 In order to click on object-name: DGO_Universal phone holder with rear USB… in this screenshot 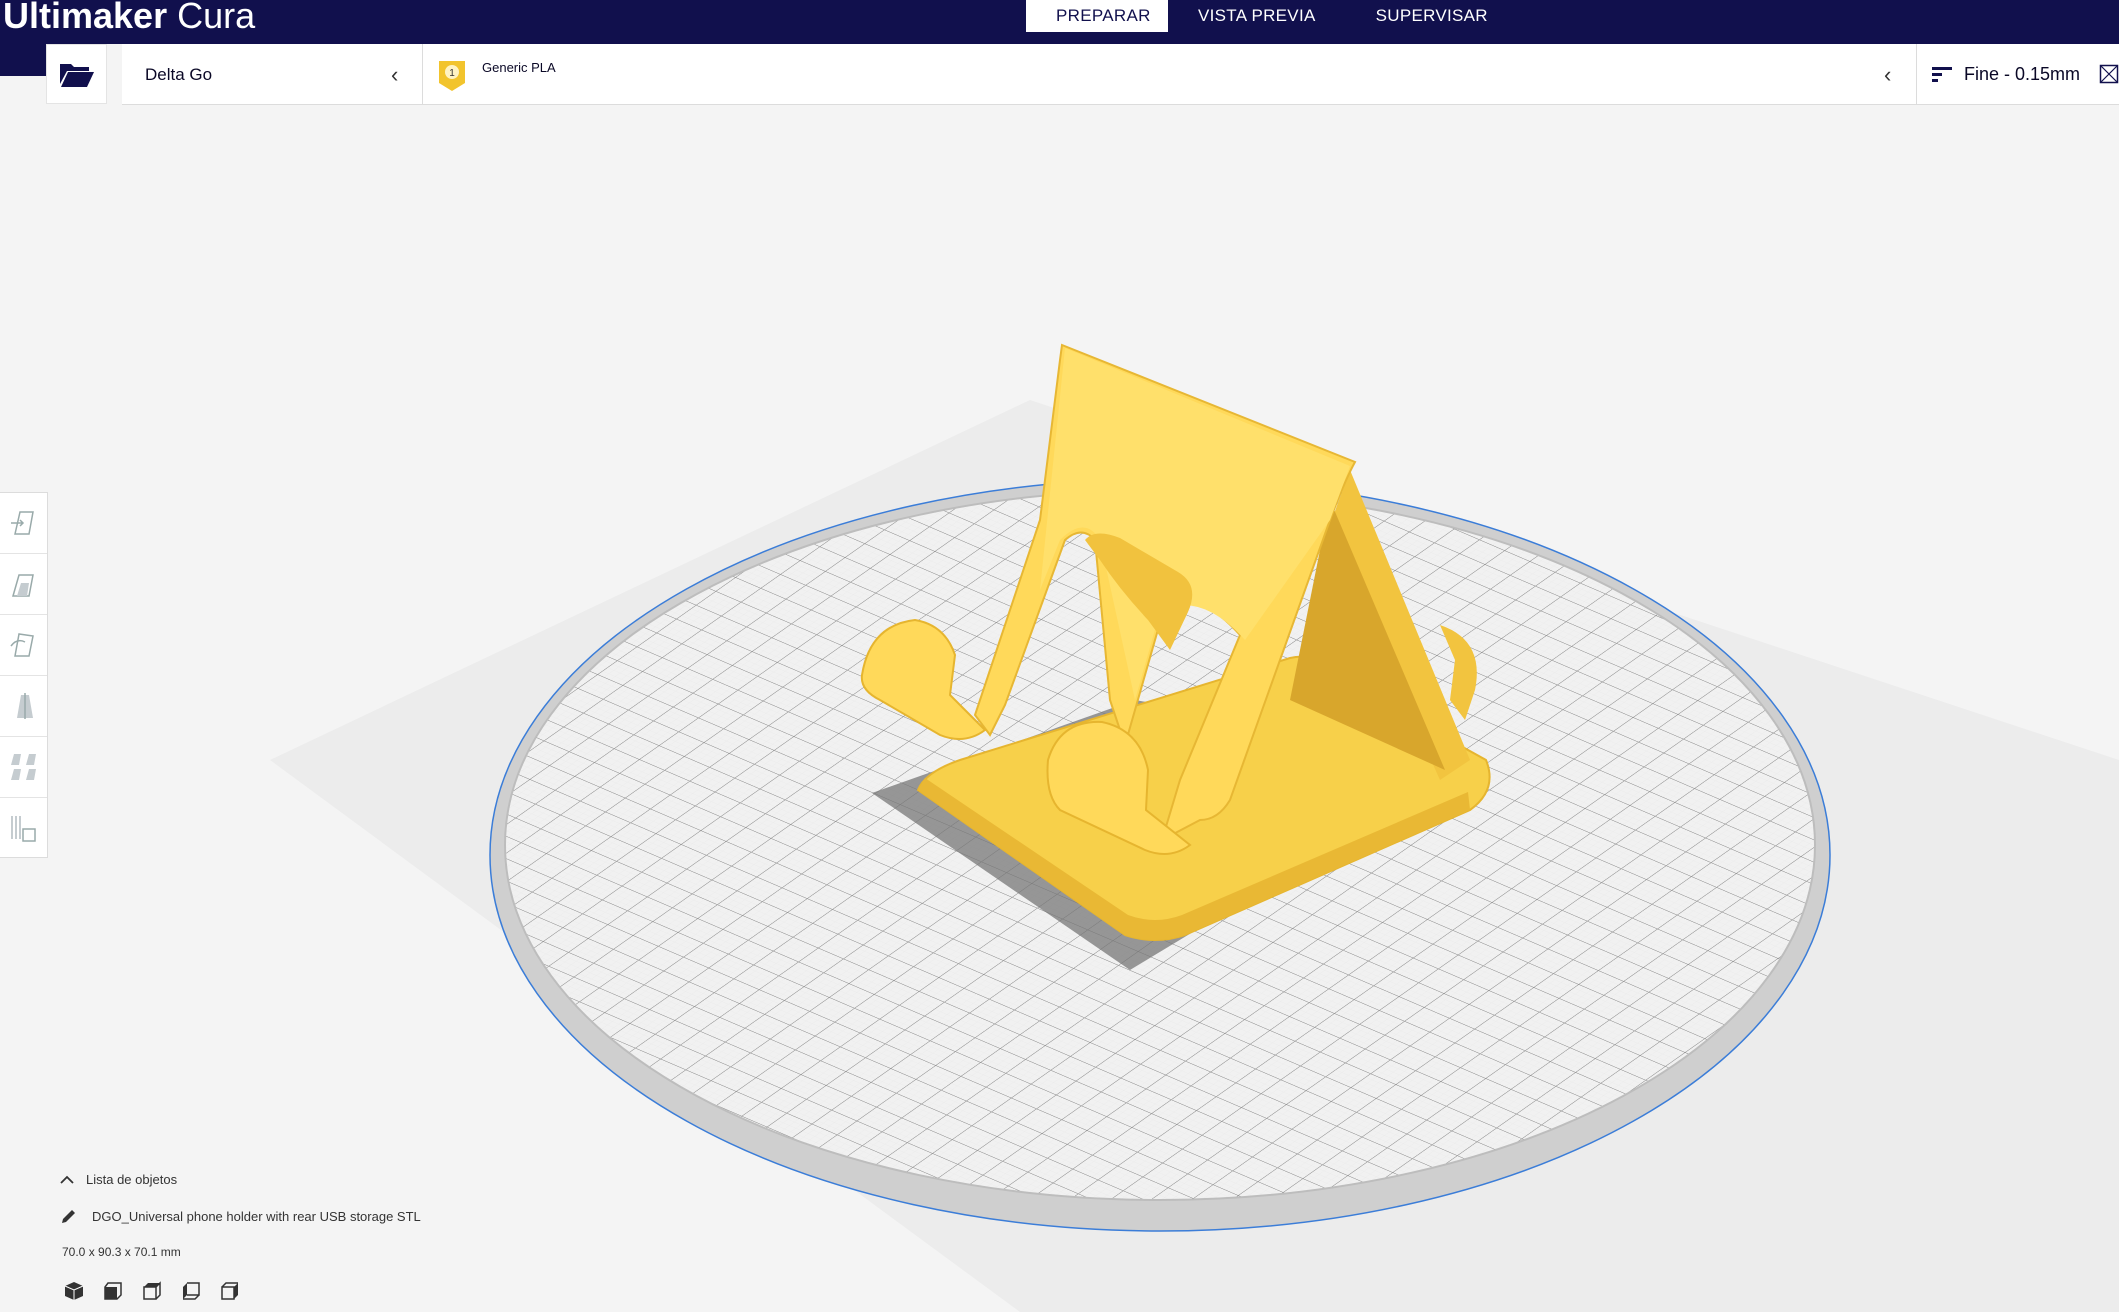, I will do `click(256, 1216)`.